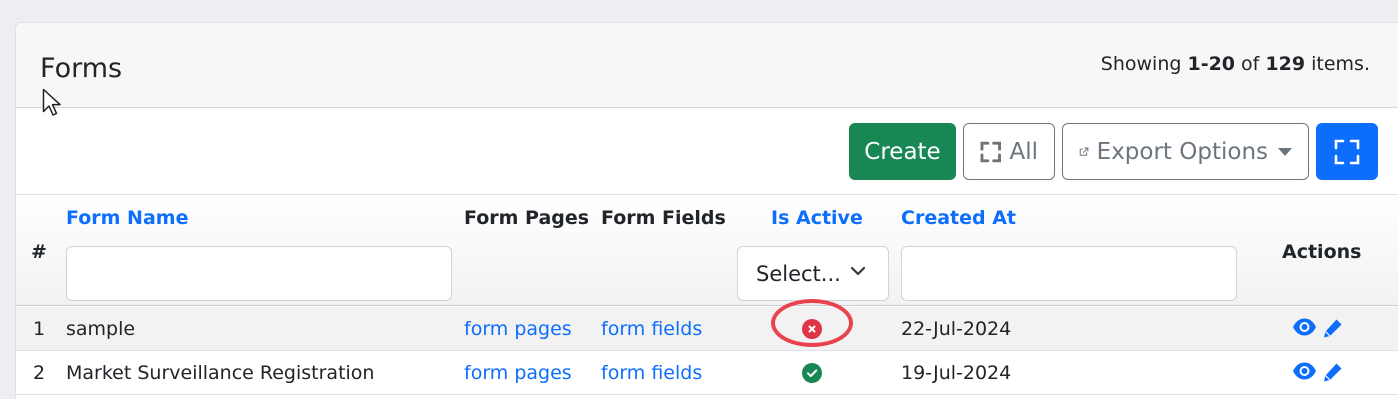 Image resolution: width=1398 pixels, height=399 pixels. What do you see at coordinates (1185, 151) in the screenshot?
I see `export-options-dropdown: Export Options` at bounding box center [1185, 151].